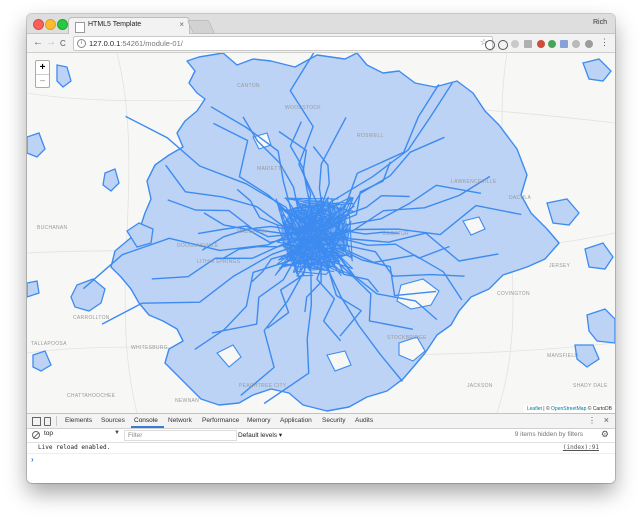 This screenshot has height=521, width=640. I want to click on place-label: CANTON, so click(248, 86).